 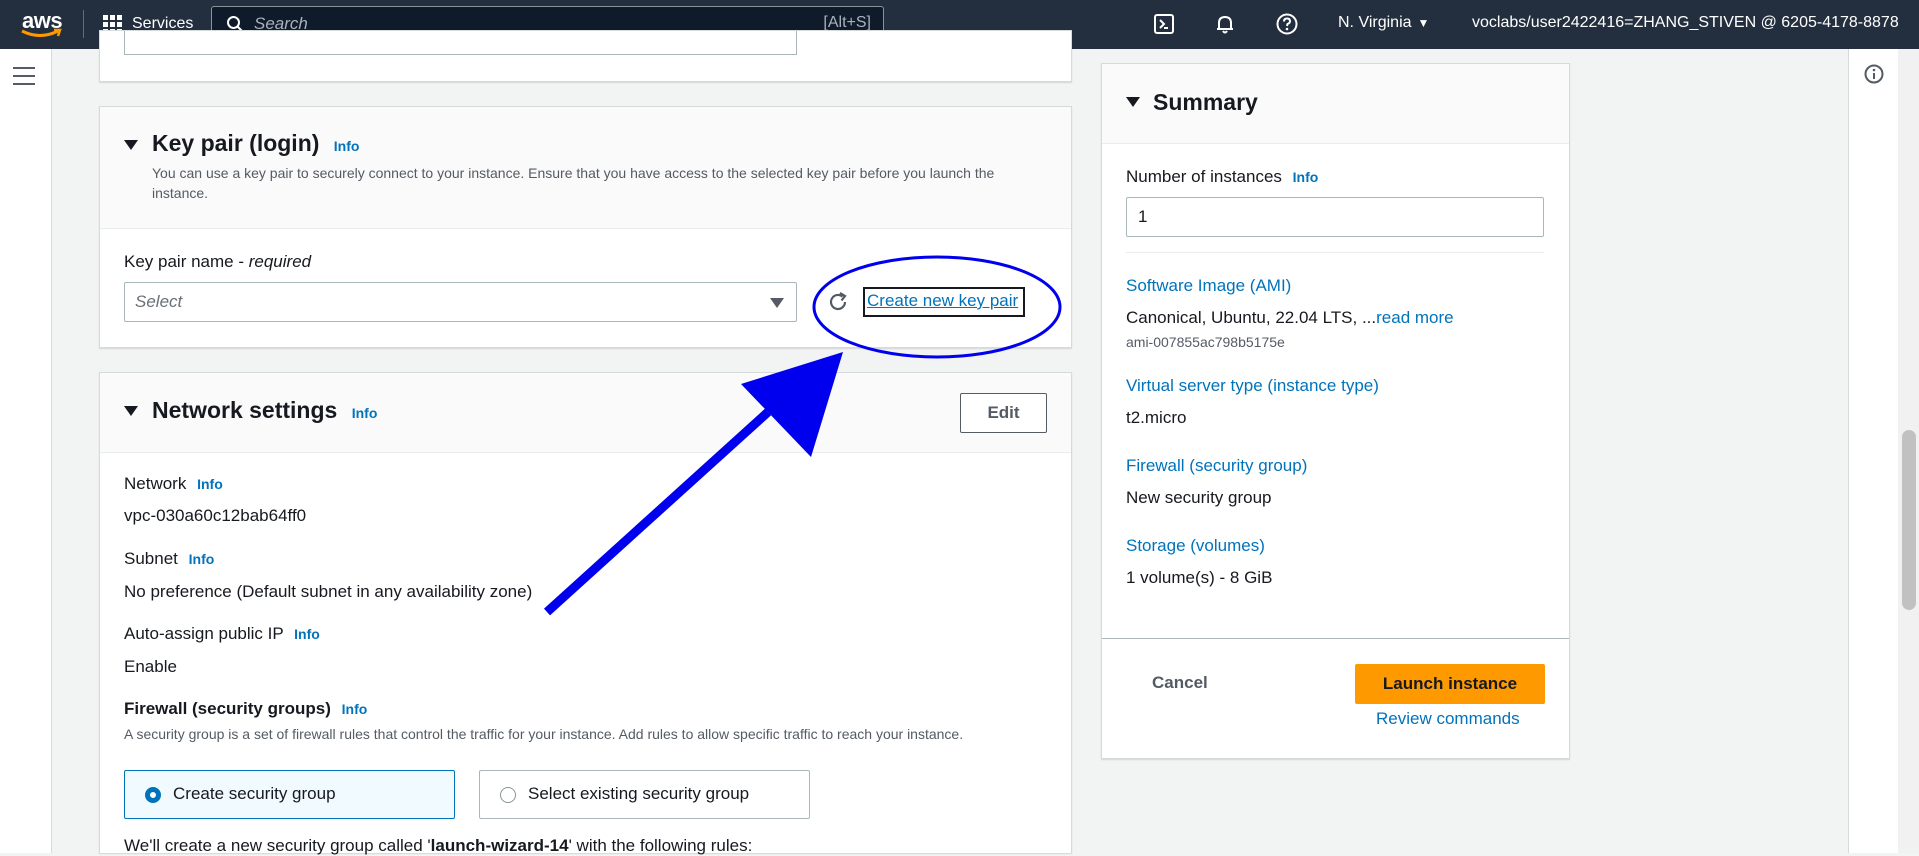 What do you see at coordinates (1195, 546) in the screenshot?
I see `storage-link: Storage (volumes)` at bounding box center [1195, 546].